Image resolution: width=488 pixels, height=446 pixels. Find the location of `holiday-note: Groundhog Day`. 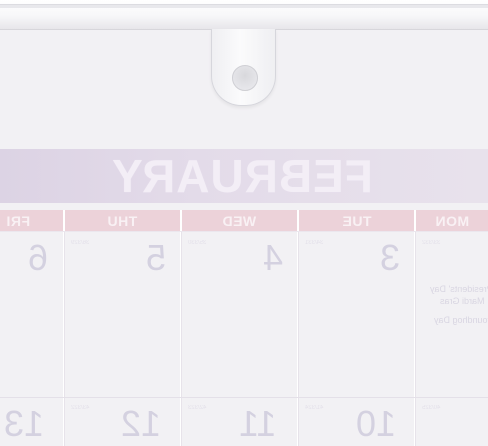

holiday-note: Groundhog Day is located at coordinates (461, 320).